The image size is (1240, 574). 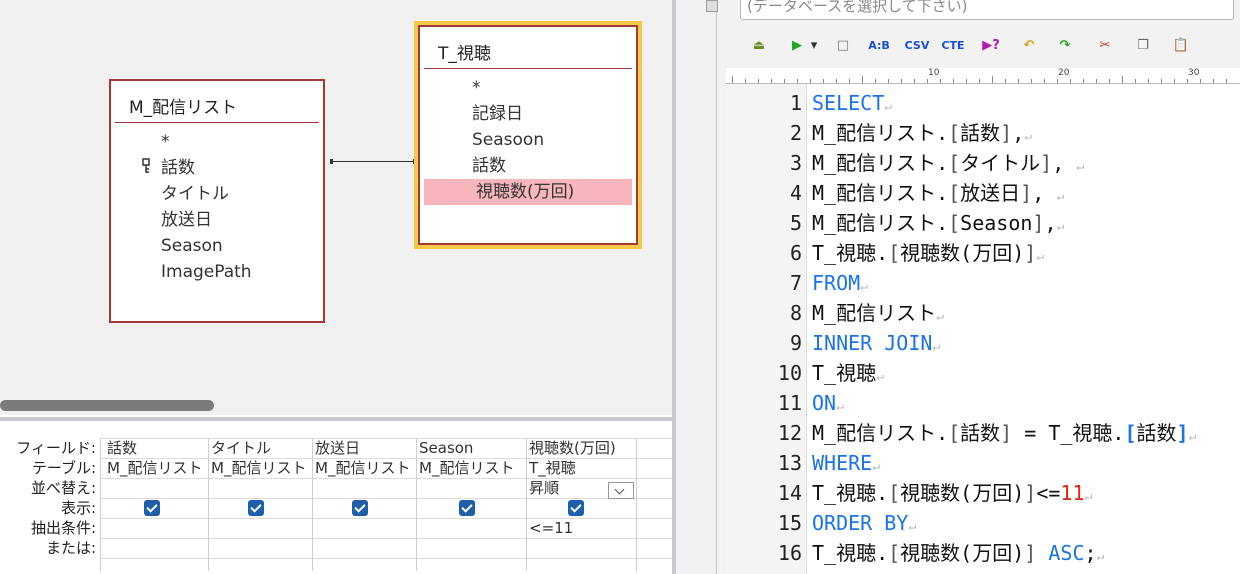 What do you see at coordinates (766, 329) in the screenshot?
I see `line-number-gutter: 1 2 3 4 5 6 7 8 9 10 11 12 13 14 15 16` at bounding box center [766, 329].